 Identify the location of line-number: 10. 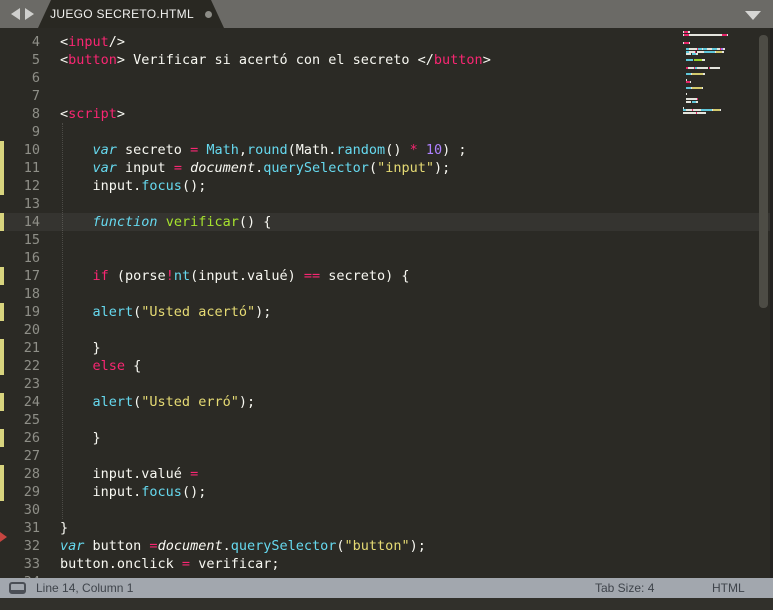
(31, 150).